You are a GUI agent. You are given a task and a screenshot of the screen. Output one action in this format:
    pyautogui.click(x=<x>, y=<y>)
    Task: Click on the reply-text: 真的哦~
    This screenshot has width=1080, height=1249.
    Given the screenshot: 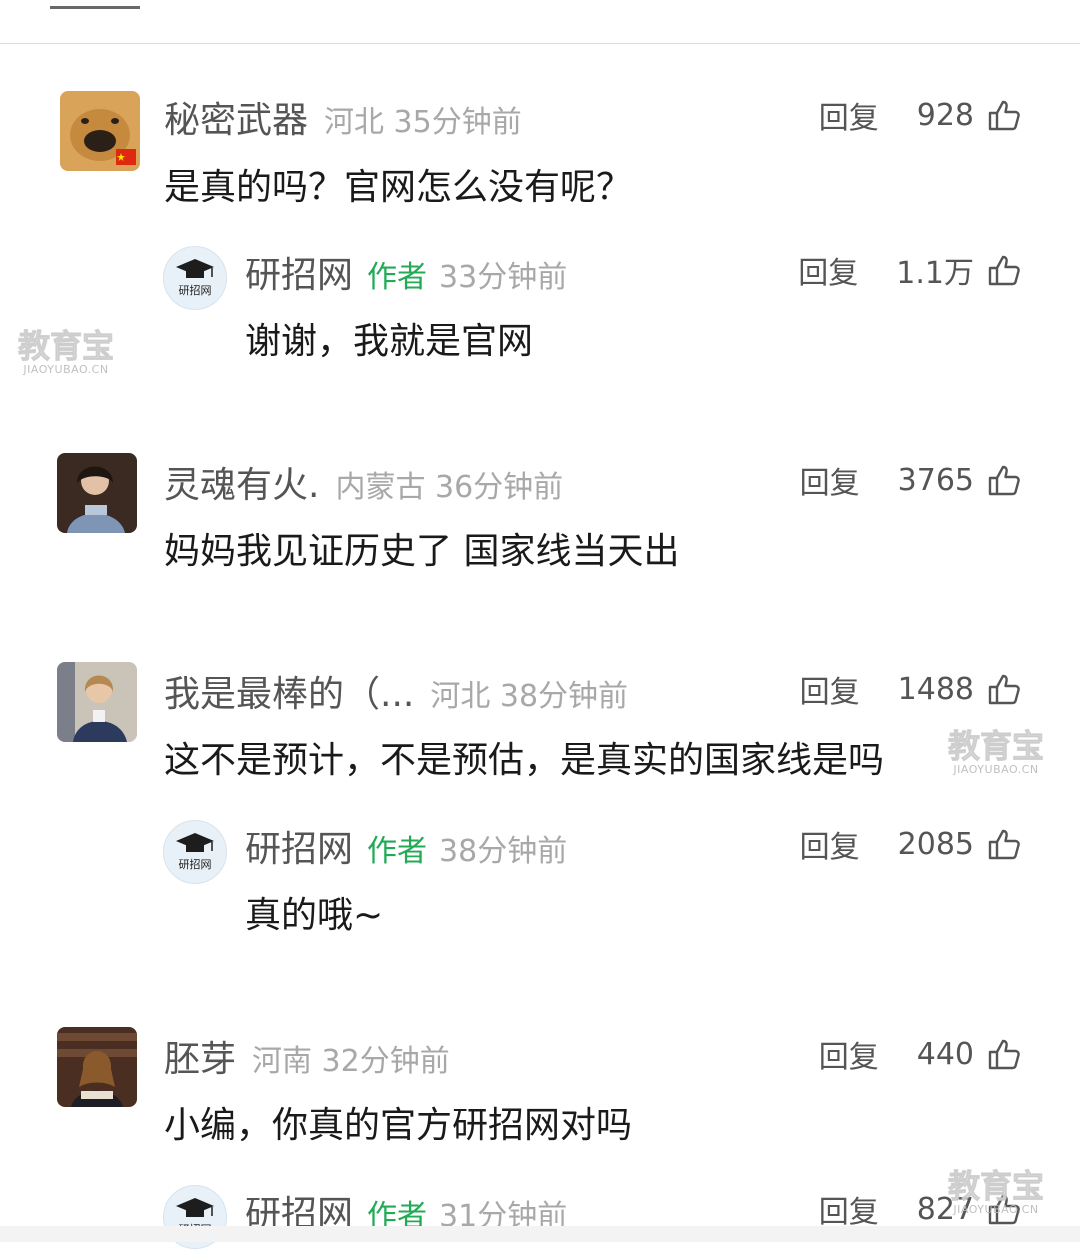 What is the action you would take?
    pyautogui.click(x=314, y=915)
    